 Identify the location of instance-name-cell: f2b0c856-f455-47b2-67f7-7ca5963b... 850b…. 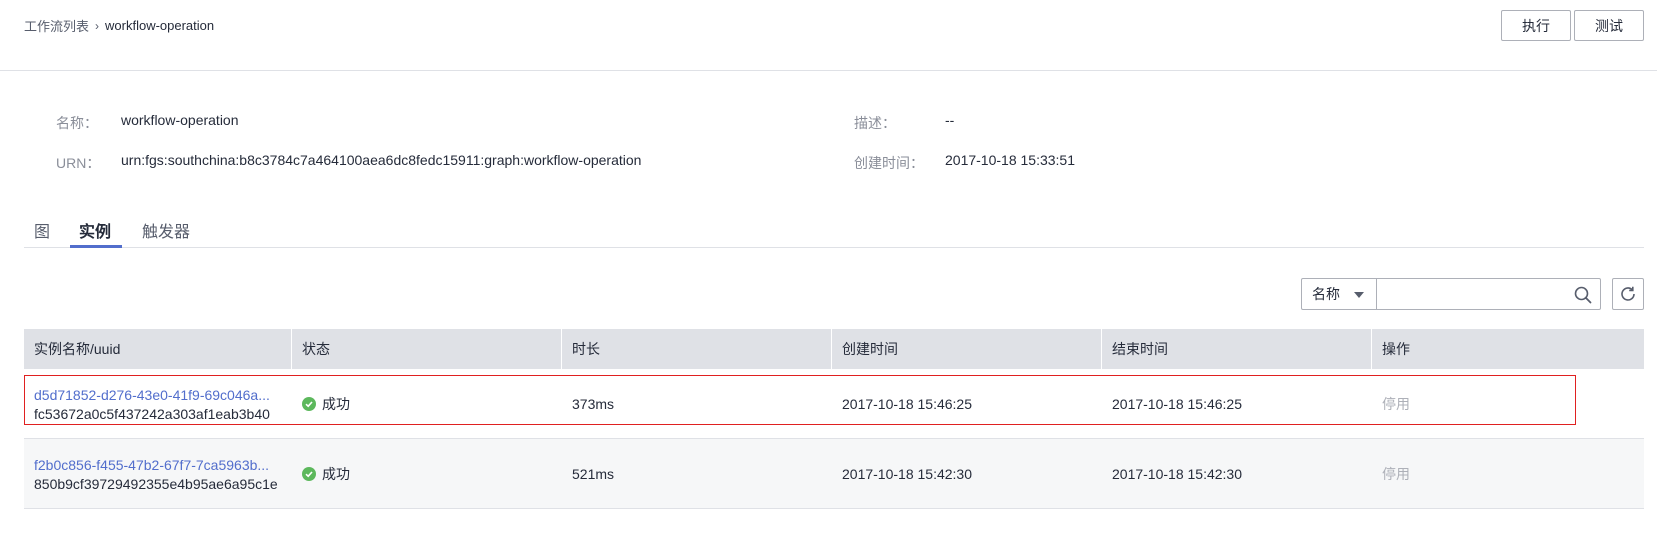
(158, 474).